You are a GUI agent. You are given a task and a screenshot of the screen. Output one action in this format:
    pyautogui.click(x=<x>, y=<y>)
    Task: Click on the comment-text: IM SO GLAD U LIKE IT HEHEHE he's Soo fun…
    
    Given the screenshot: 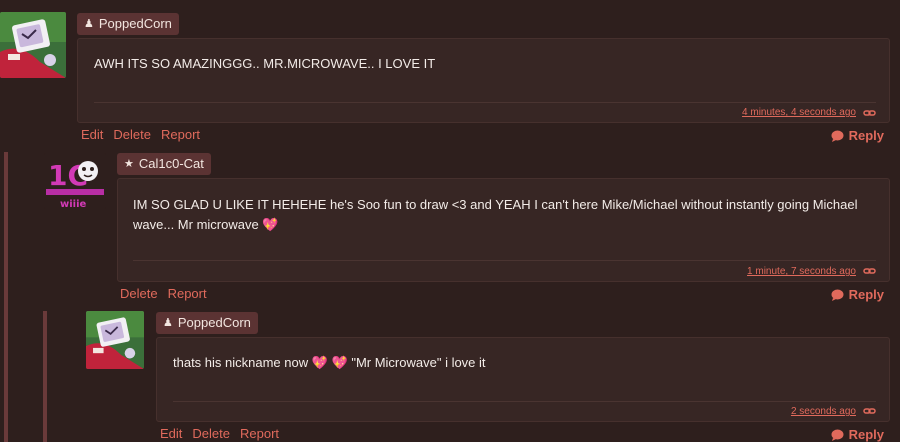 What is the action you would take?
    pyautogui.click(x=495, y=214)
    